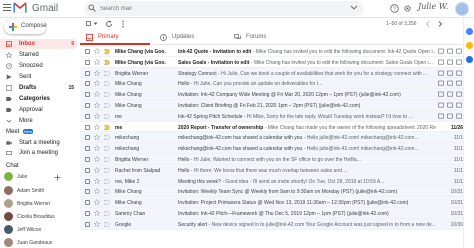  Describe the element at coordinates (41, 177) in the screenshot. I see `chat-self: Julie` at that location.